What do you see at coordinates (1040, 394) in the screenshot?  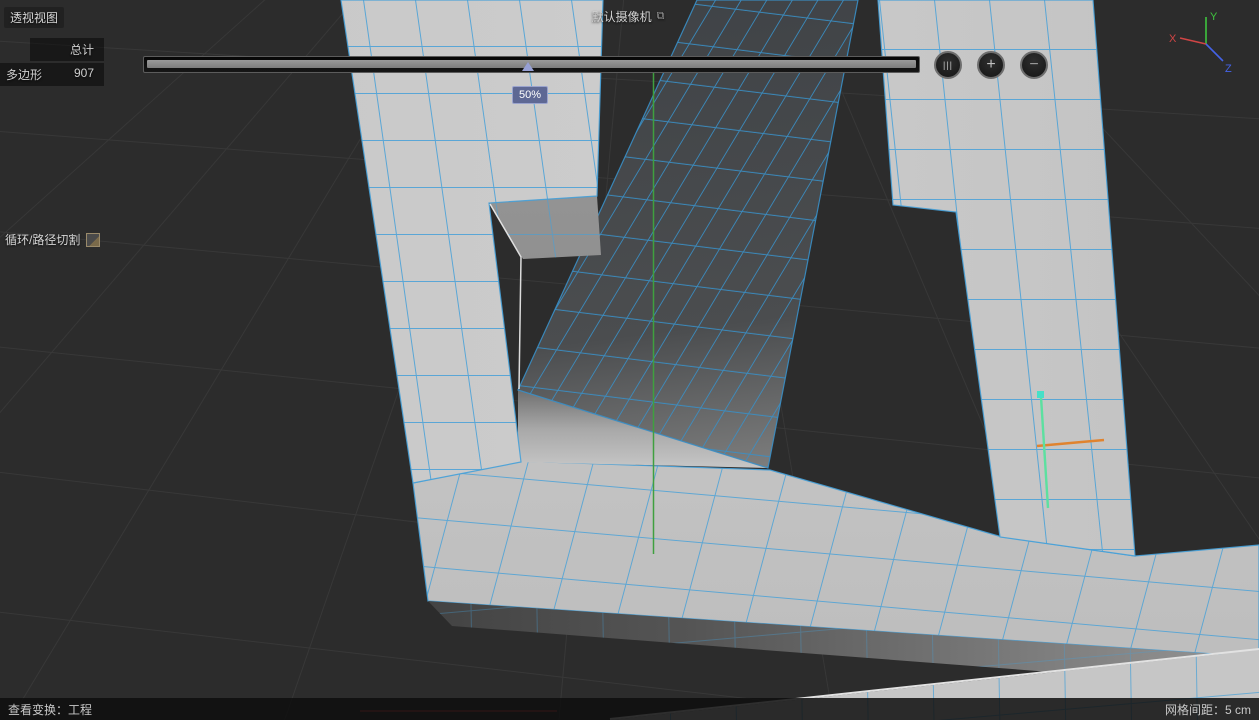 I see `vertex-handle-cyan` at bounding box center [1040, 394].